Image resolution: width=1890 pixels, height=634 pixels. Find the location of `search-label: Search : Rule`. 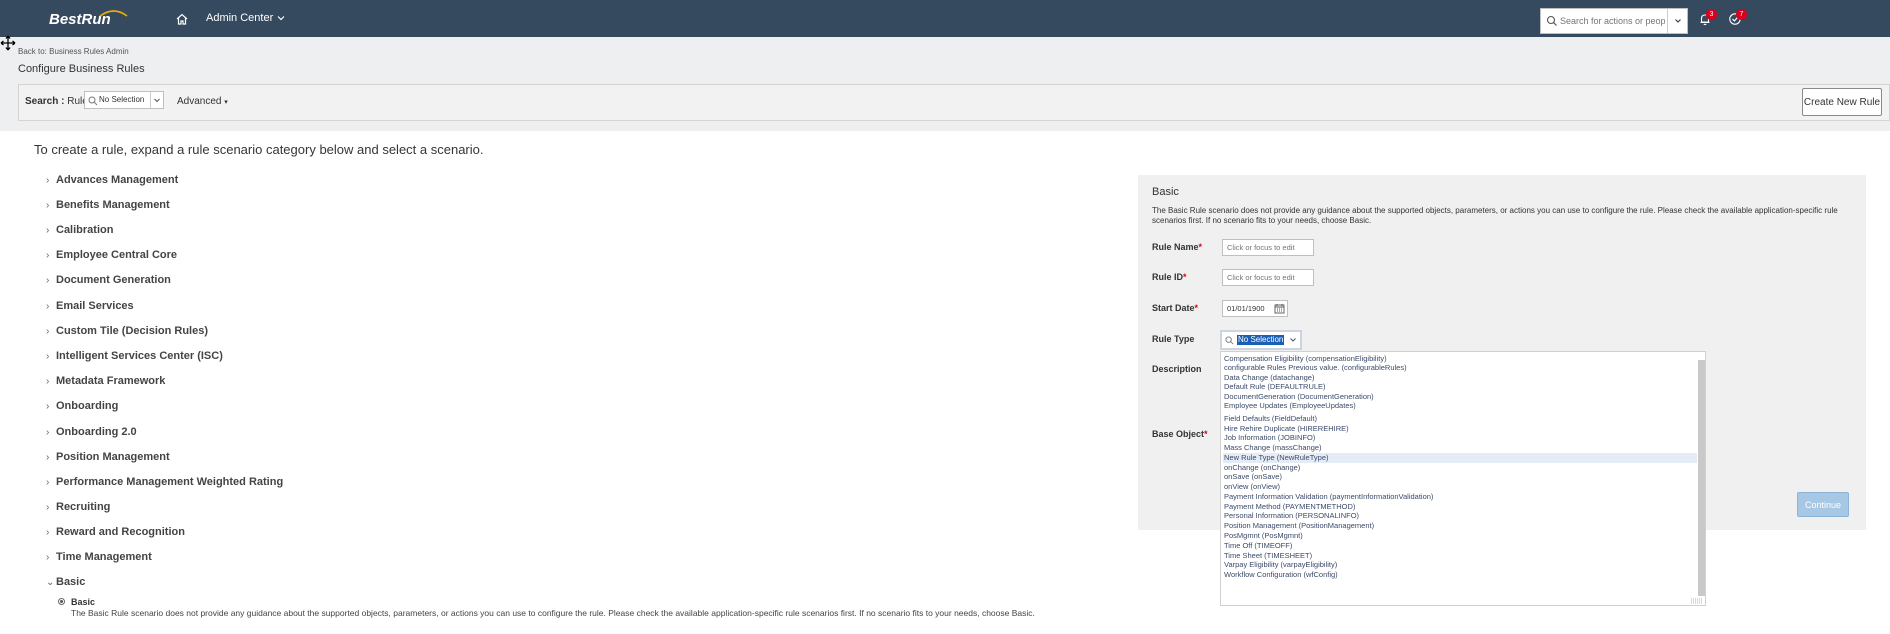

search-label: Search : Rule is located at coordinates (56, 101).